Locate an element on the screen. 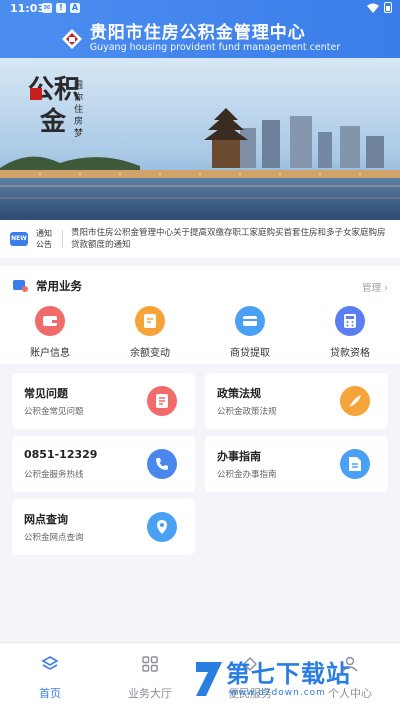  mail-icon: ✉ is located at coordinates (47, 8).